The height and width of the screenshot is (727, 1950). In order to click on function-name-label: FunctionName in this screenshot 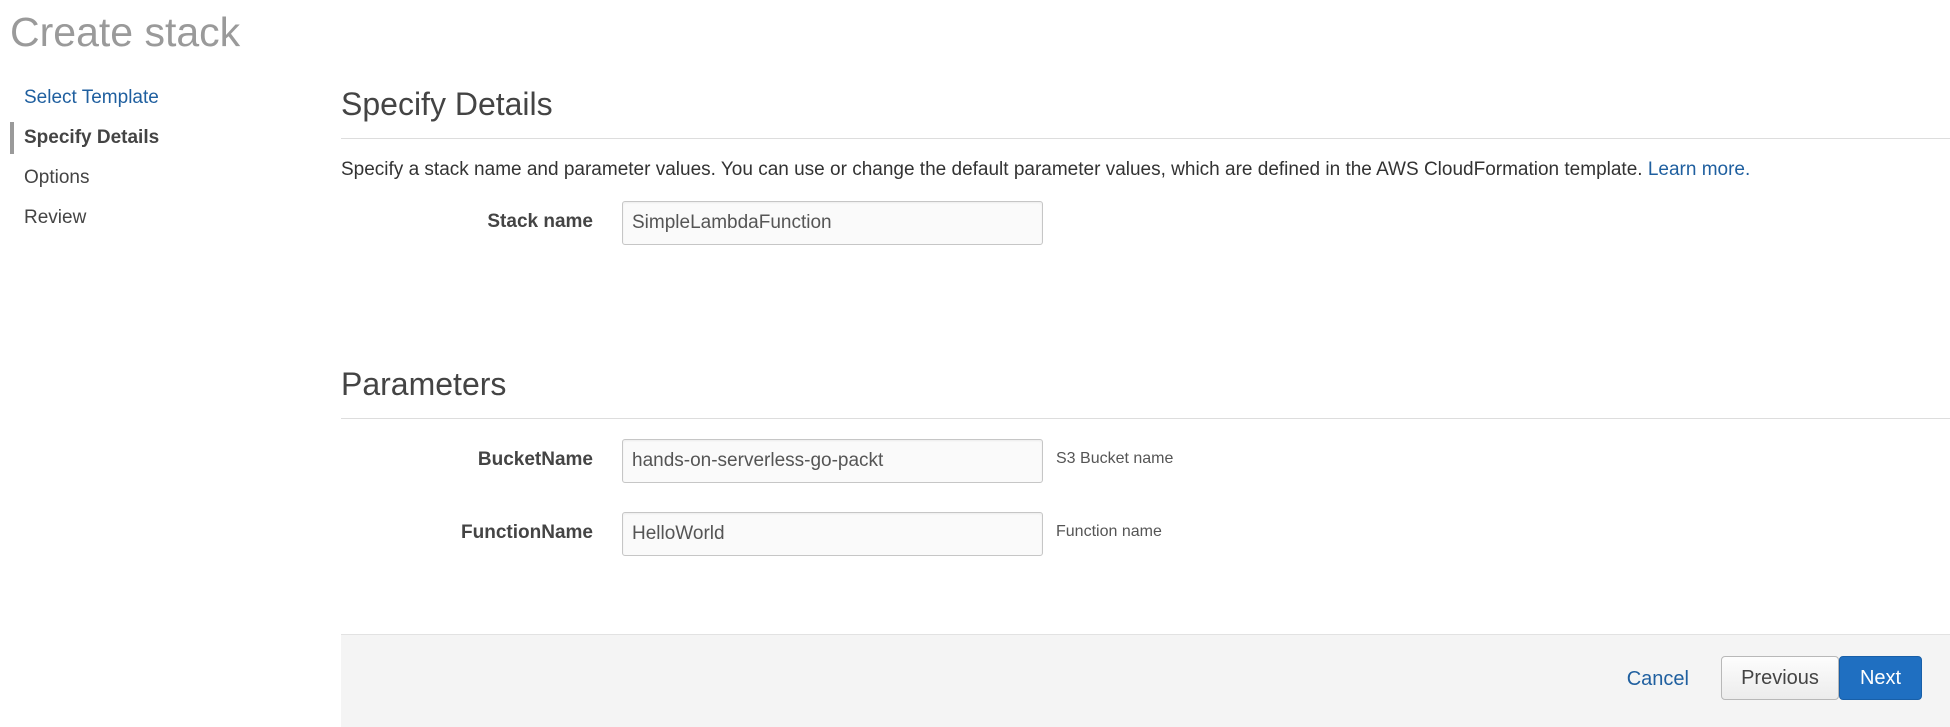, I will do `click(527, 532)`.